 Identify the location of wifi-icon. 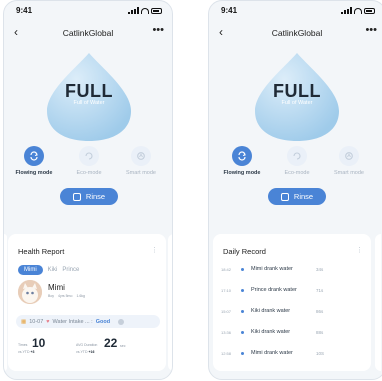
(145, 10).